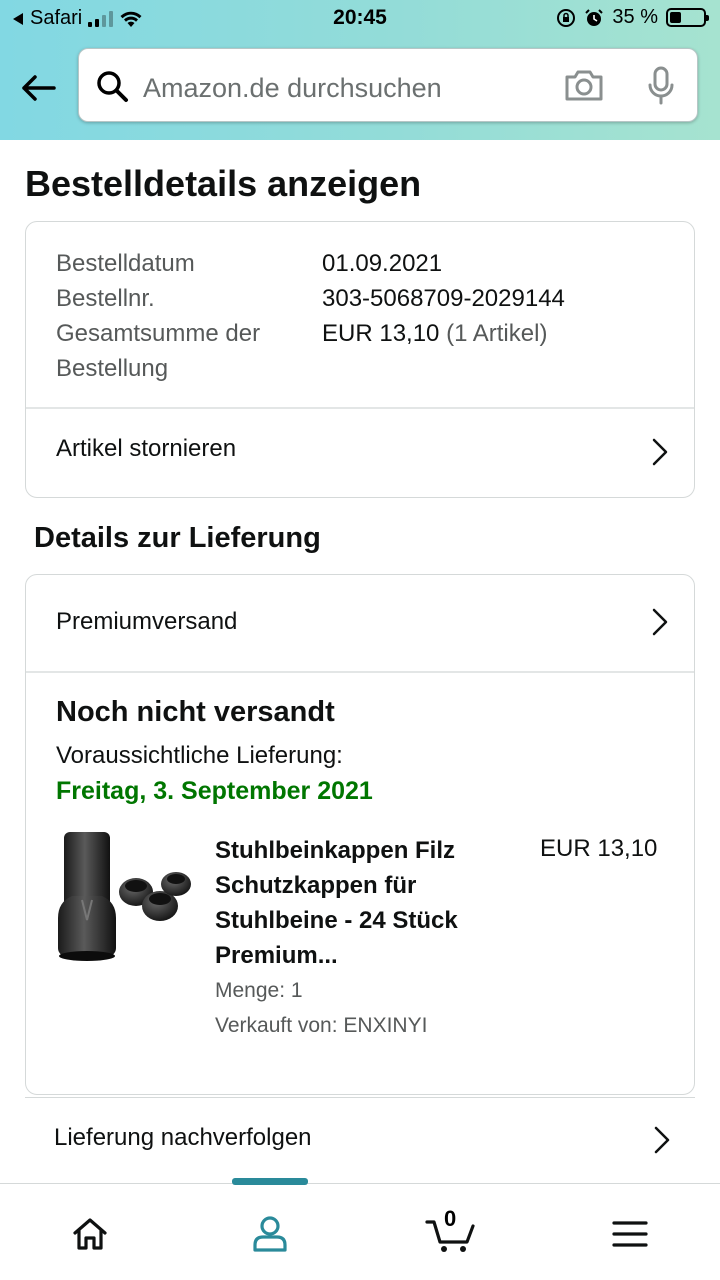 The width and height of the screenshot is (720, 1280). I want to click on arrow-left-icon, so click(39, 88).